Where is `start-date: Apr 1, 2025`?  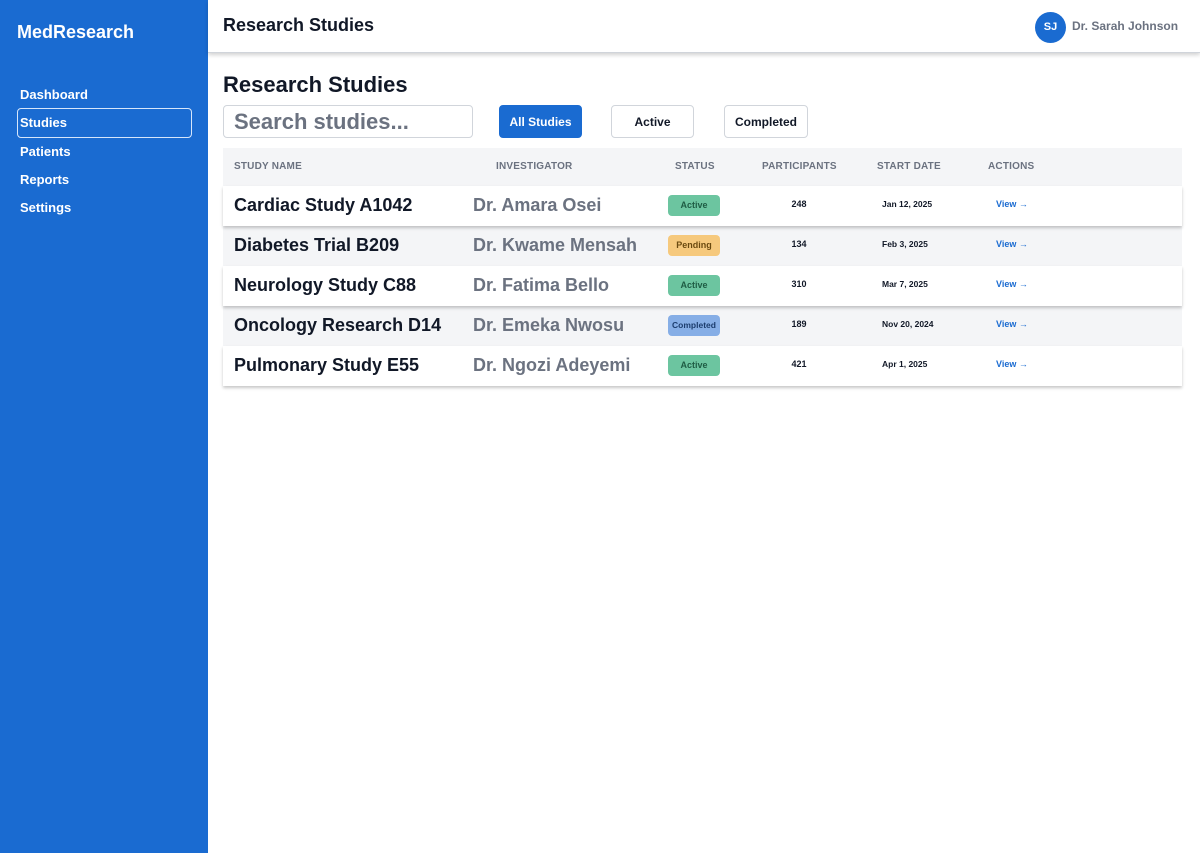
start-date: Apr 1, 2025 is located at coordinates (905, 364).